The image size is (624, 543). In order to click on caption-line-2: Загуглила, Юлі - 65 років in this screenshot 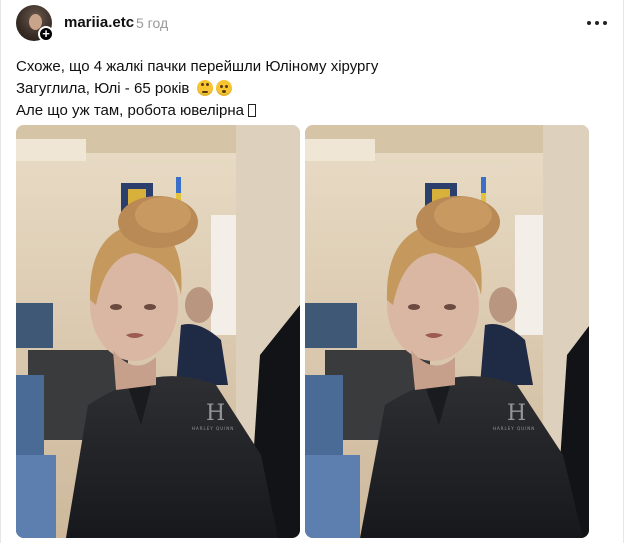, I will do `click(311, 89)`.